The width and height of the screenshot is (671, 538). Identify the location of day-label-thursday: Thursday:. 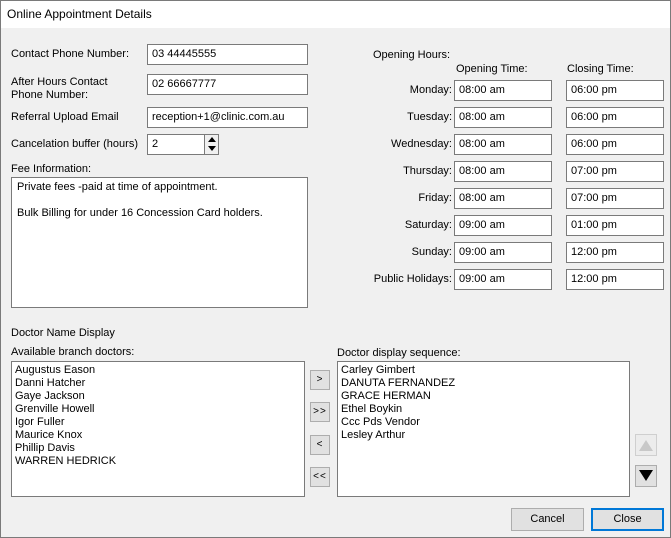
(427, 171).